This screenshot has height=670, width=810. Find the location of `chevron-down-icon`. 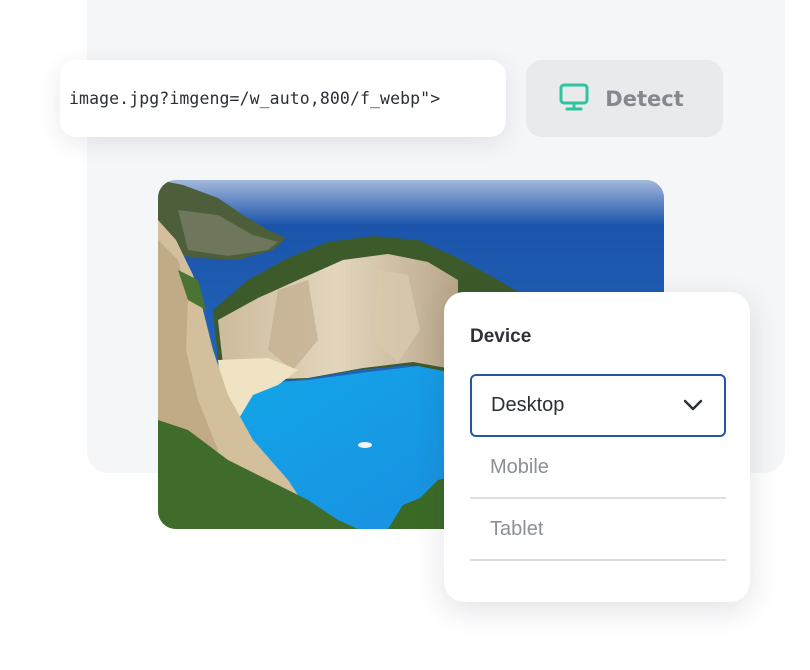

chevron-down-icon is located at coordinates (693, 405).